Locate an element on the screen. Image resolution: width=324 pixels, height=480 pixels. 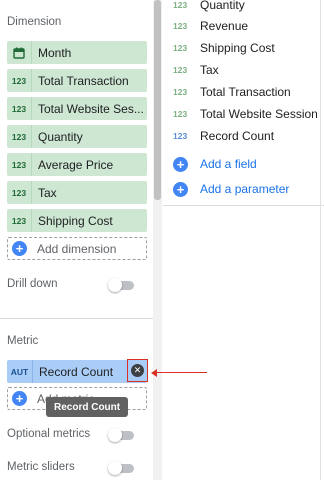
dimension-section-title: Dimension is located at coordinates (34, 22).